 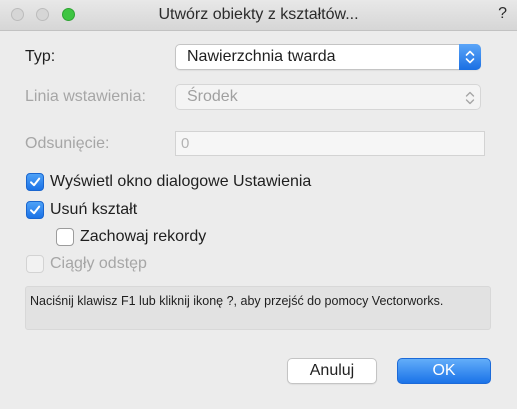 I want to click on insertion-line-label: Linia wstawienia:, so click(x=85, y=96).